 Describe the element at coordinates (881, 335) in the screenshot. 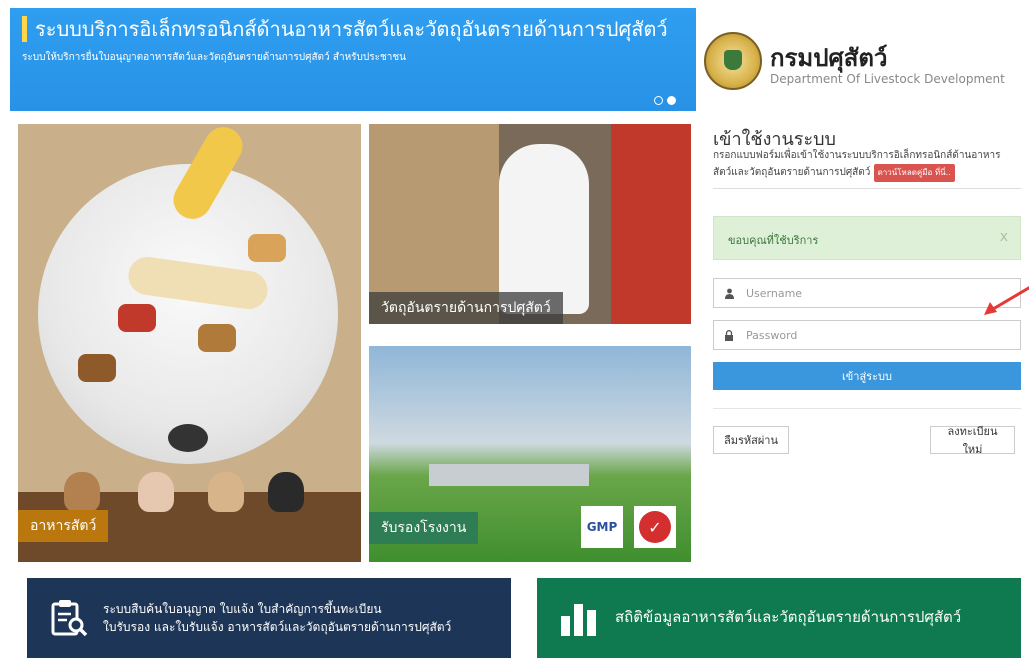

I see `password-input` at that location.